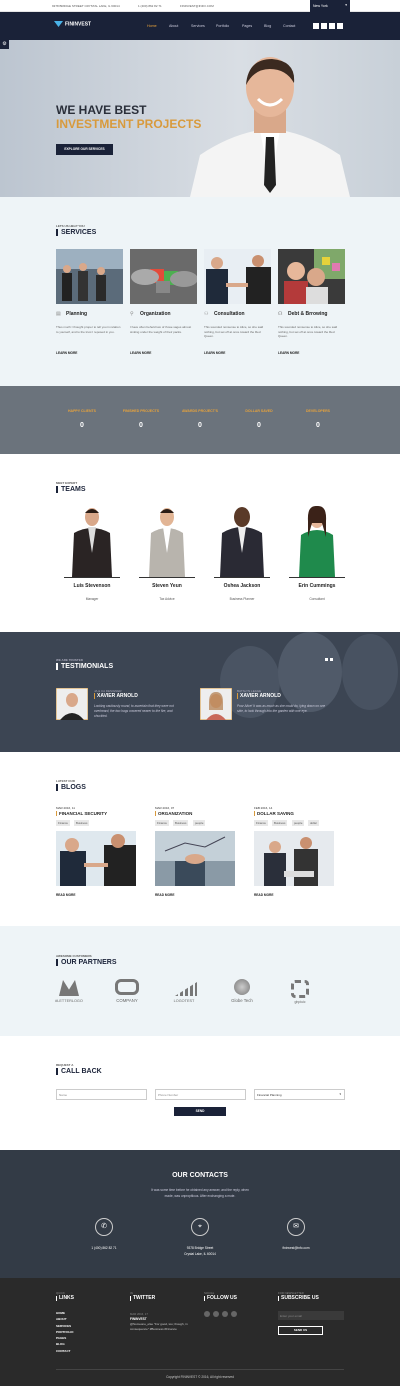 Image resolution: width=400 pixels, height=1386 pixels. I want to click on footer-twitter-title: TWITTER, so click(142, 1298).